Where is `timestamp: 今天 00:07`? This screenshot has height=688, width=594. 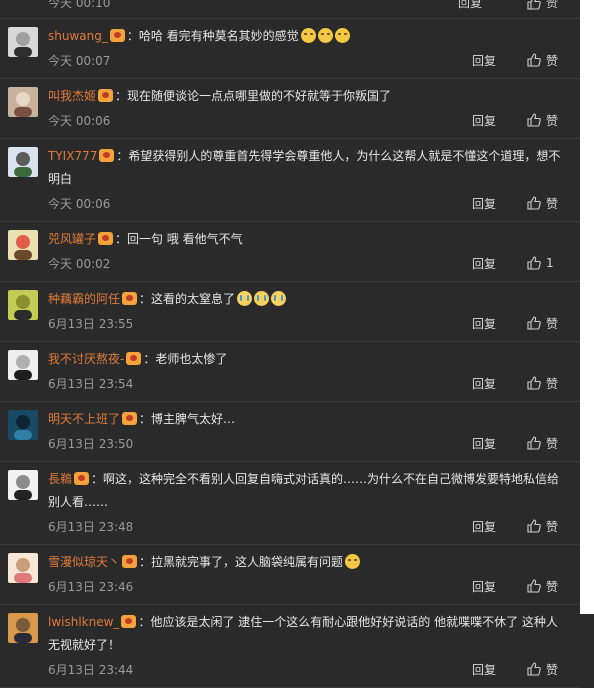
timestamp: 今天 00:07 is located at coordinates (79, 60).